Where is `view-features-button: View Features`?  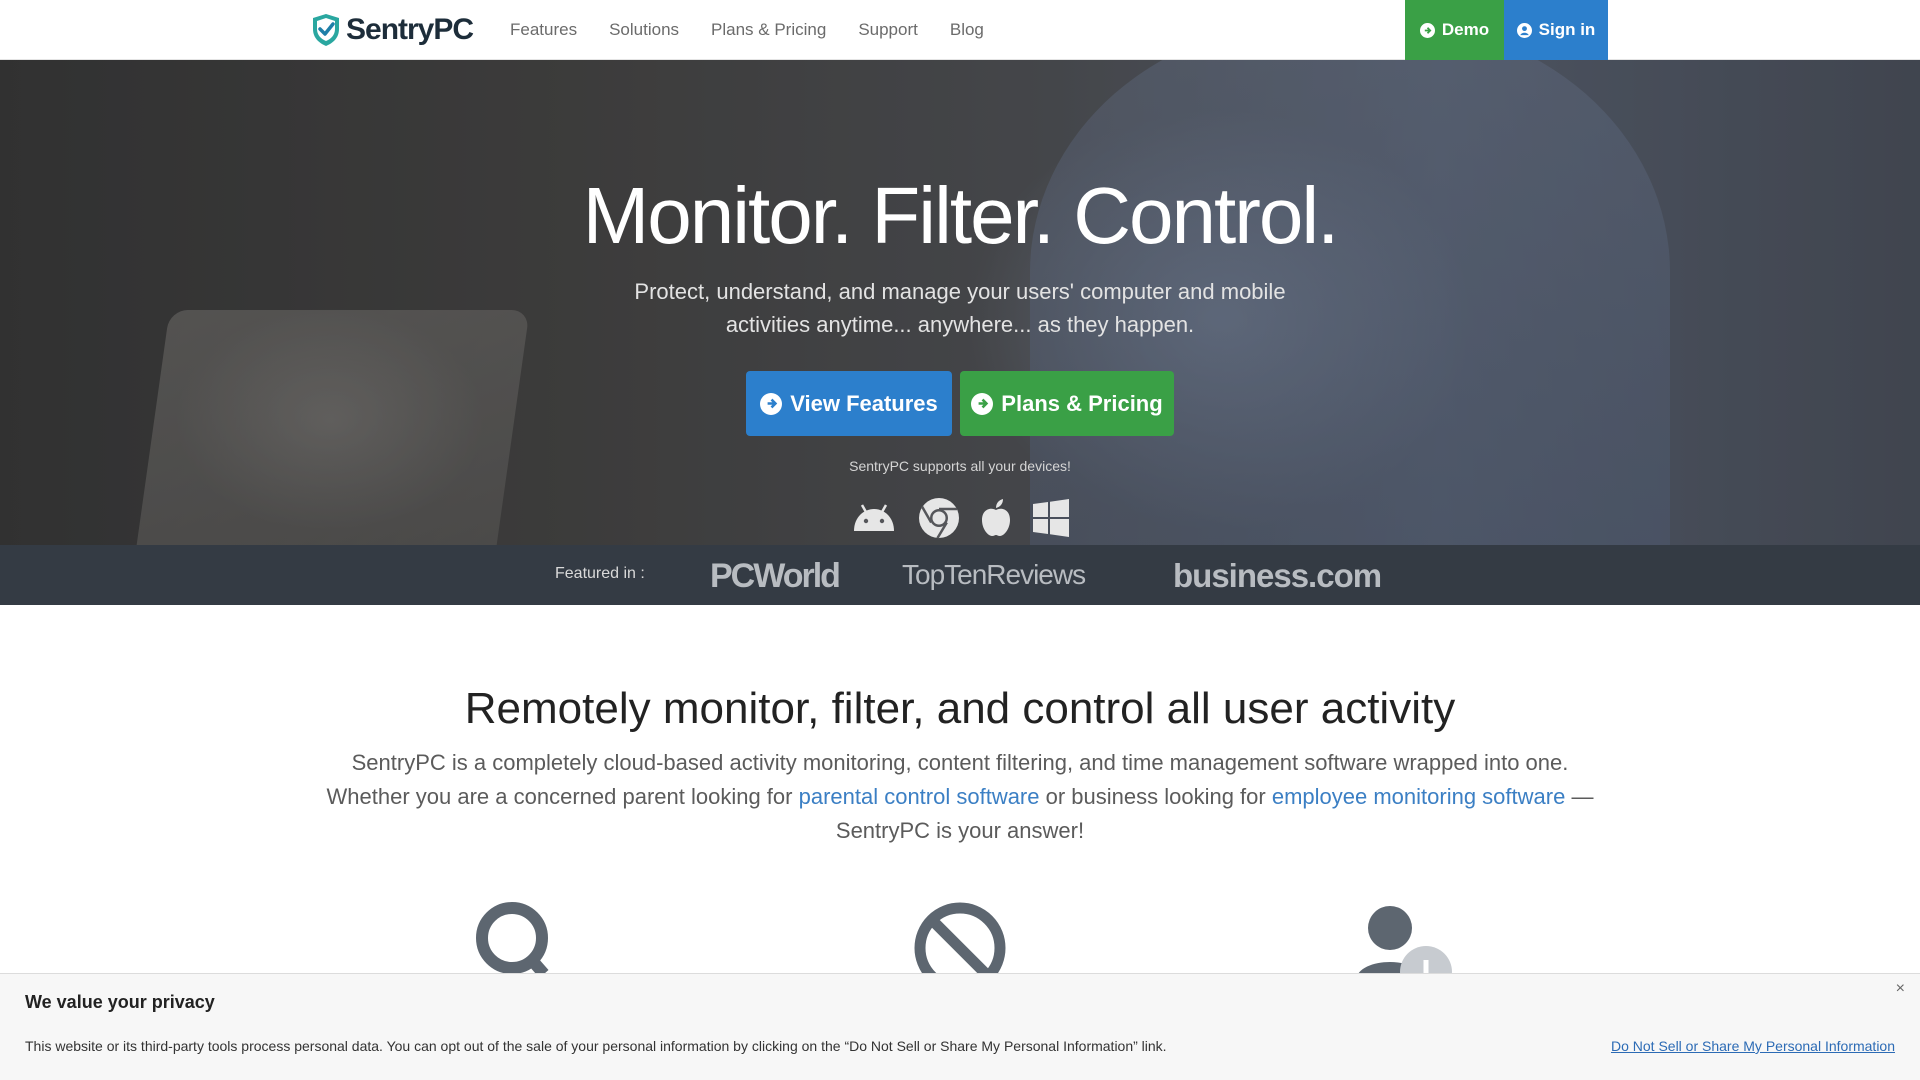 view-features-button: View Features is located at coordinates (849, 403).